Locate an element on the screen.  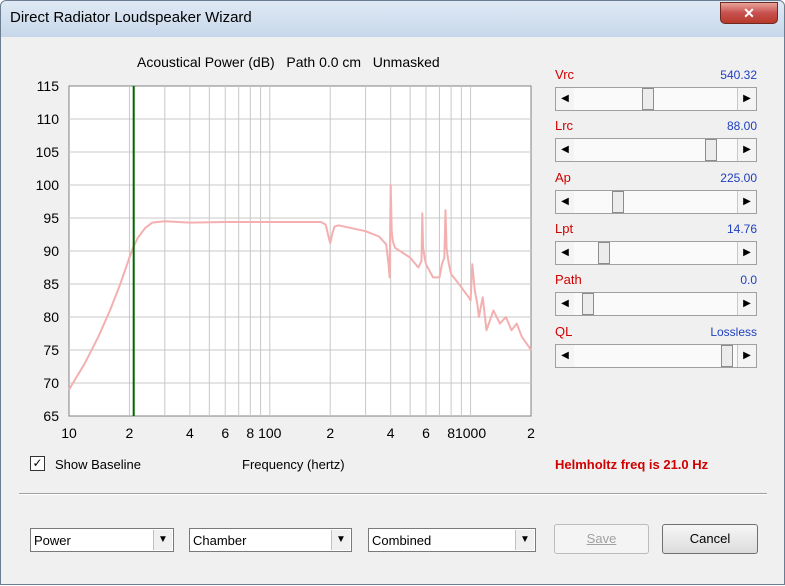
y-tick-label: 75 is located at coordinates (51, 350).